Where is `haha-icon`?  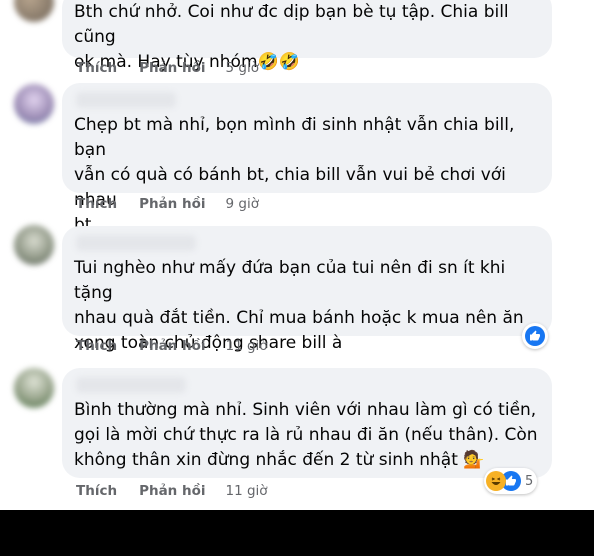 haha-icon is located at coordinates (496, 481).